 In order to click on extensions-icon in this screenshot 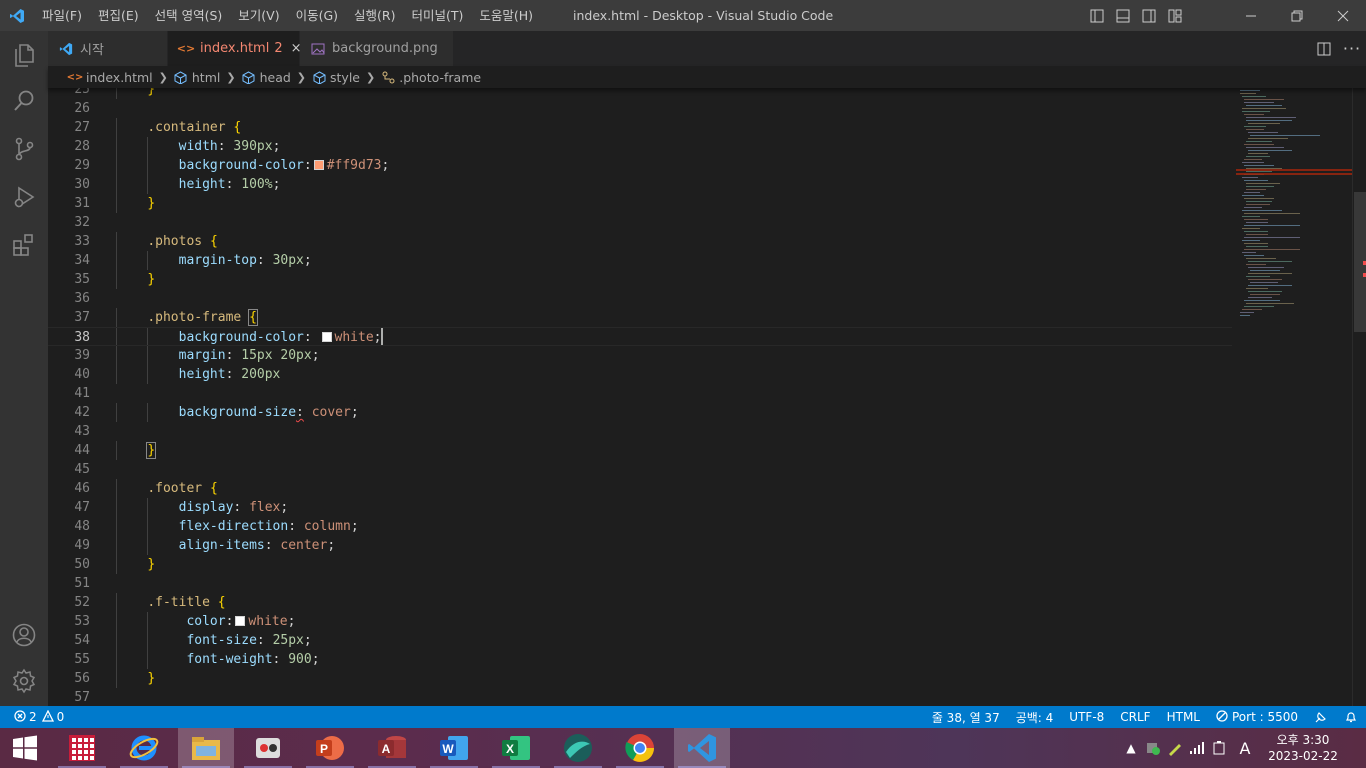, I will do `click(24, 245)`.